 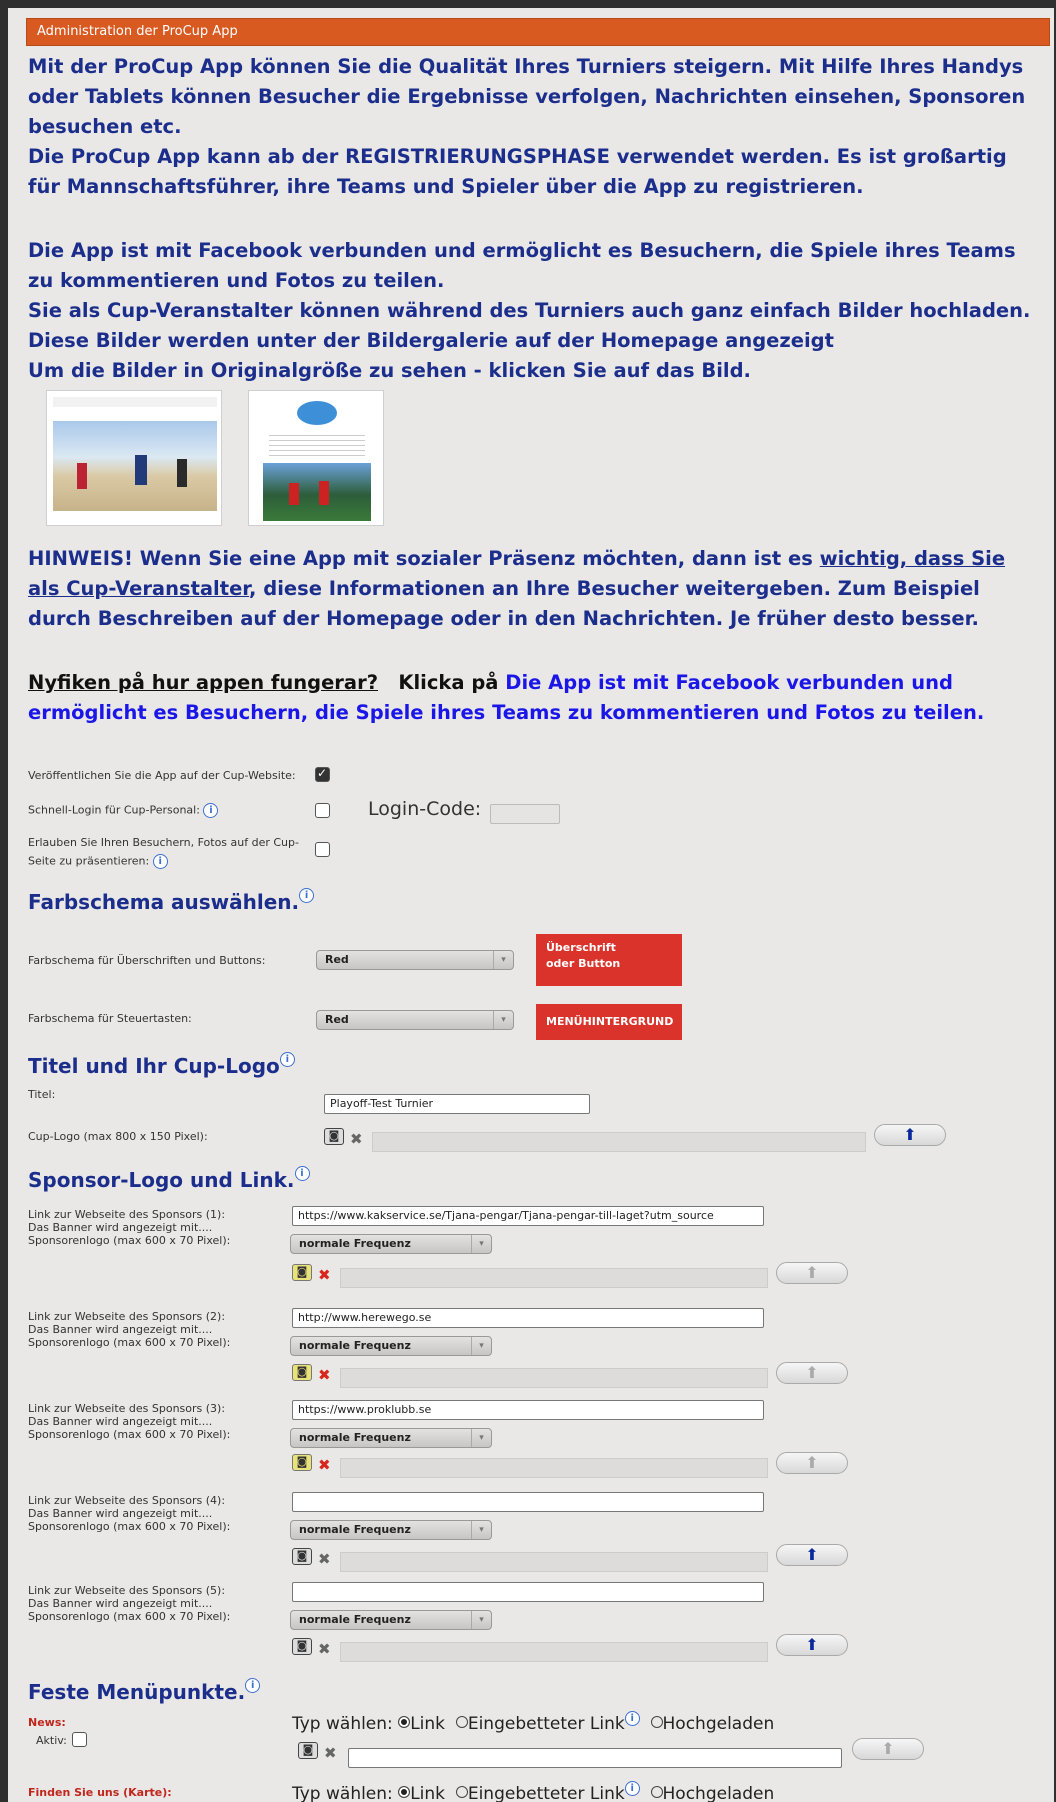 What do you see at coordinates (609, 1022) in the screenshot?
I see `controls-color-preview: MENÜHINTERGRUND` at bounding box center [609, 1022].